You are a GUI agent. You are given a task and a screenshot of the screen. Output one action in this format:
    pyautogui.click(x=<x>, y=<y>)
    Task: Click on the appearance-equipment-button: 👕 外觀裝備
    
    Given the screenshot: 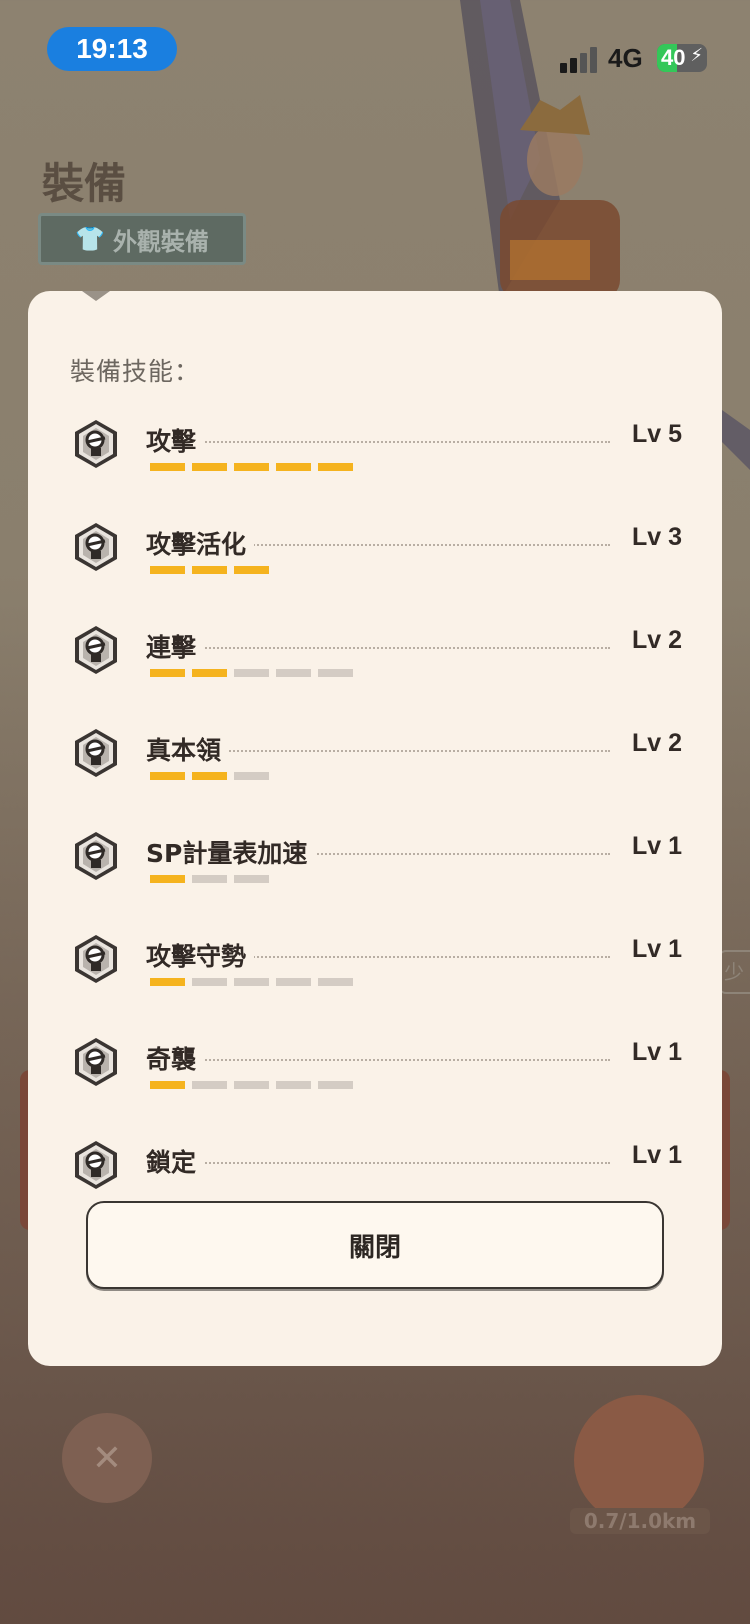 What is the action you would take?
    pyautogui.click(x=142, y=239)
    